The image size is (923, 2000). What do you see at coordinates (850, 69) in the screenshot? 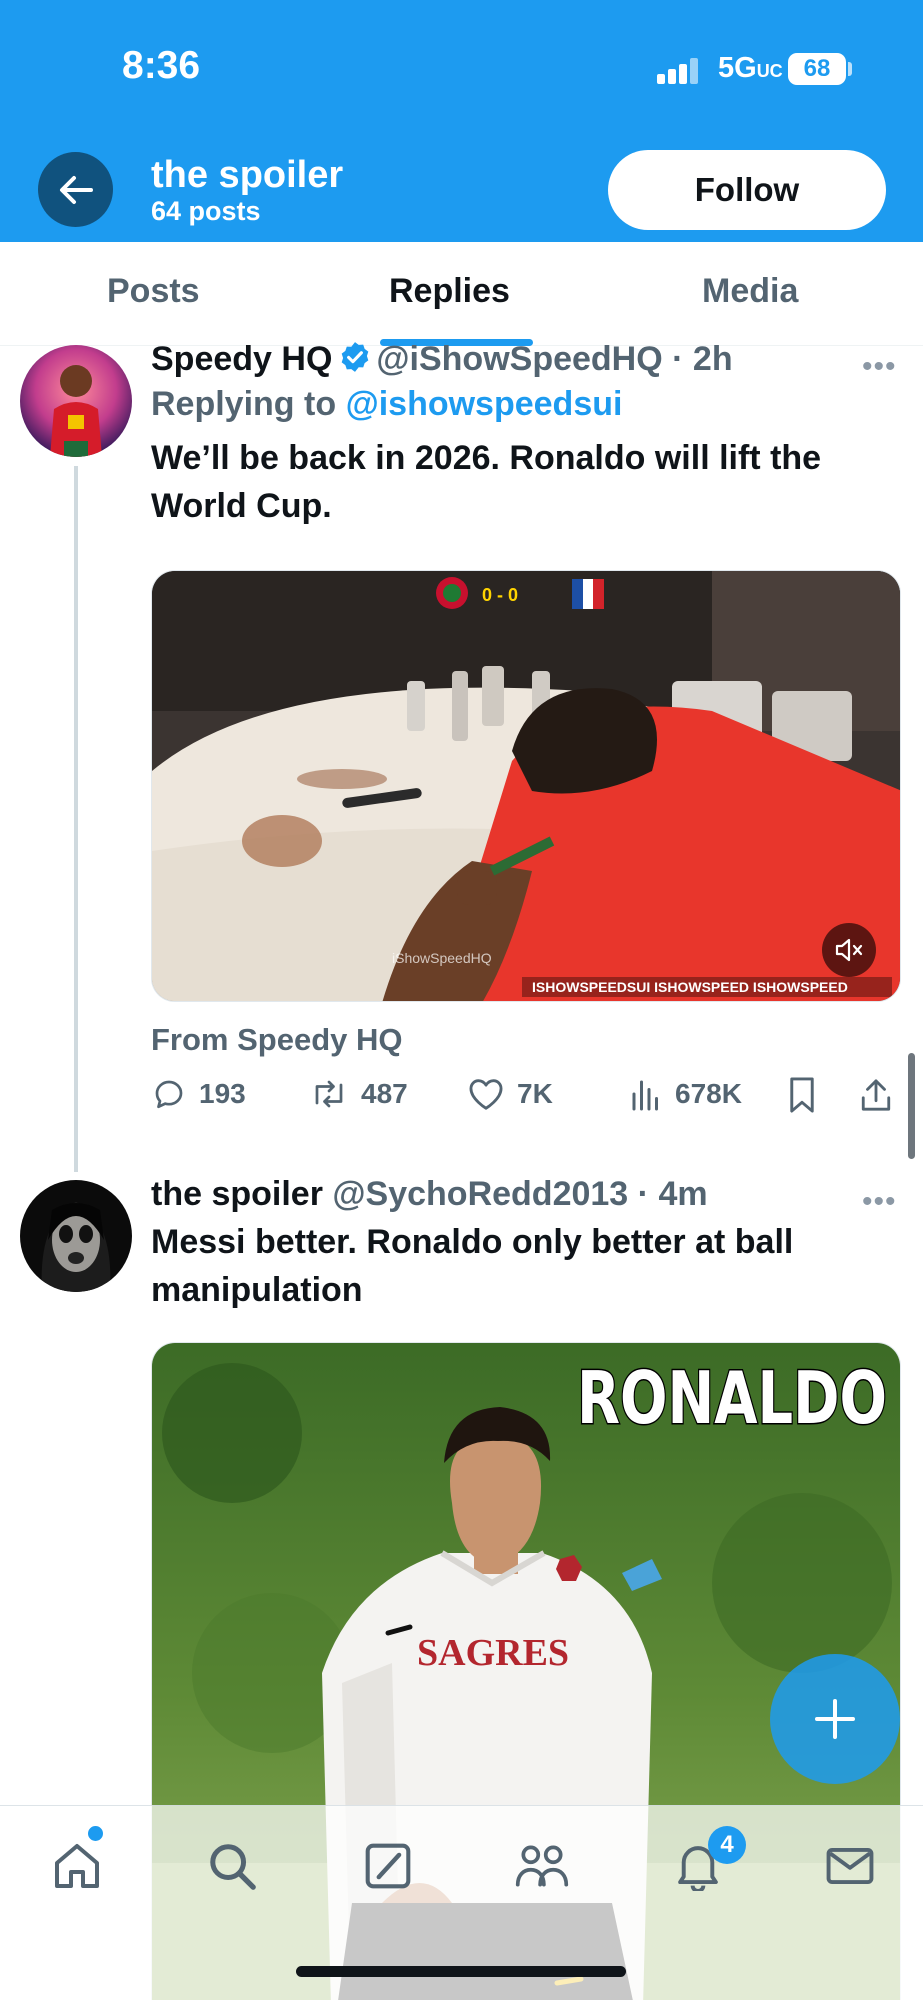
I see `battery-icon` at bounding box center [850, 69].